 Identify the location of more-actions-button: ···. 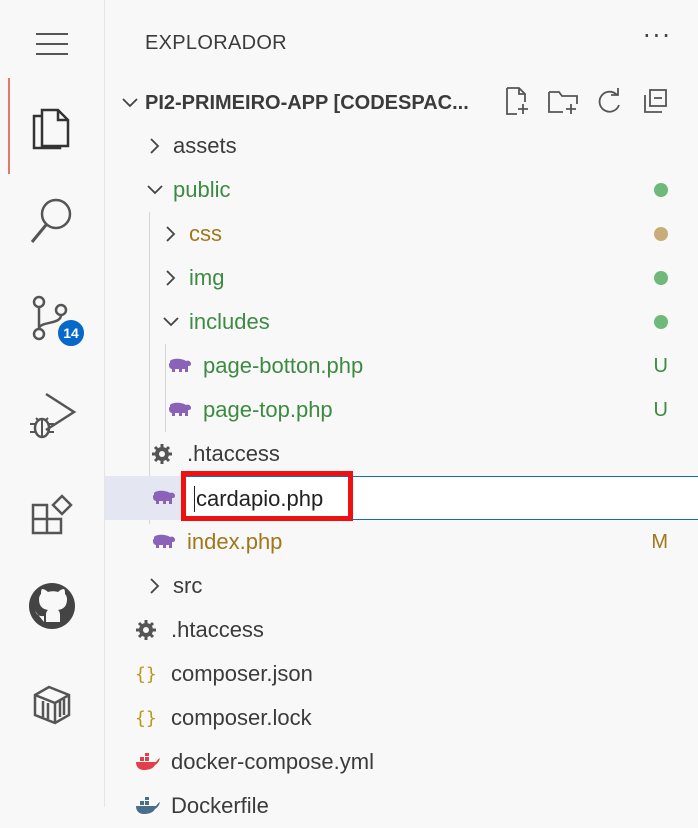
(657, 36).